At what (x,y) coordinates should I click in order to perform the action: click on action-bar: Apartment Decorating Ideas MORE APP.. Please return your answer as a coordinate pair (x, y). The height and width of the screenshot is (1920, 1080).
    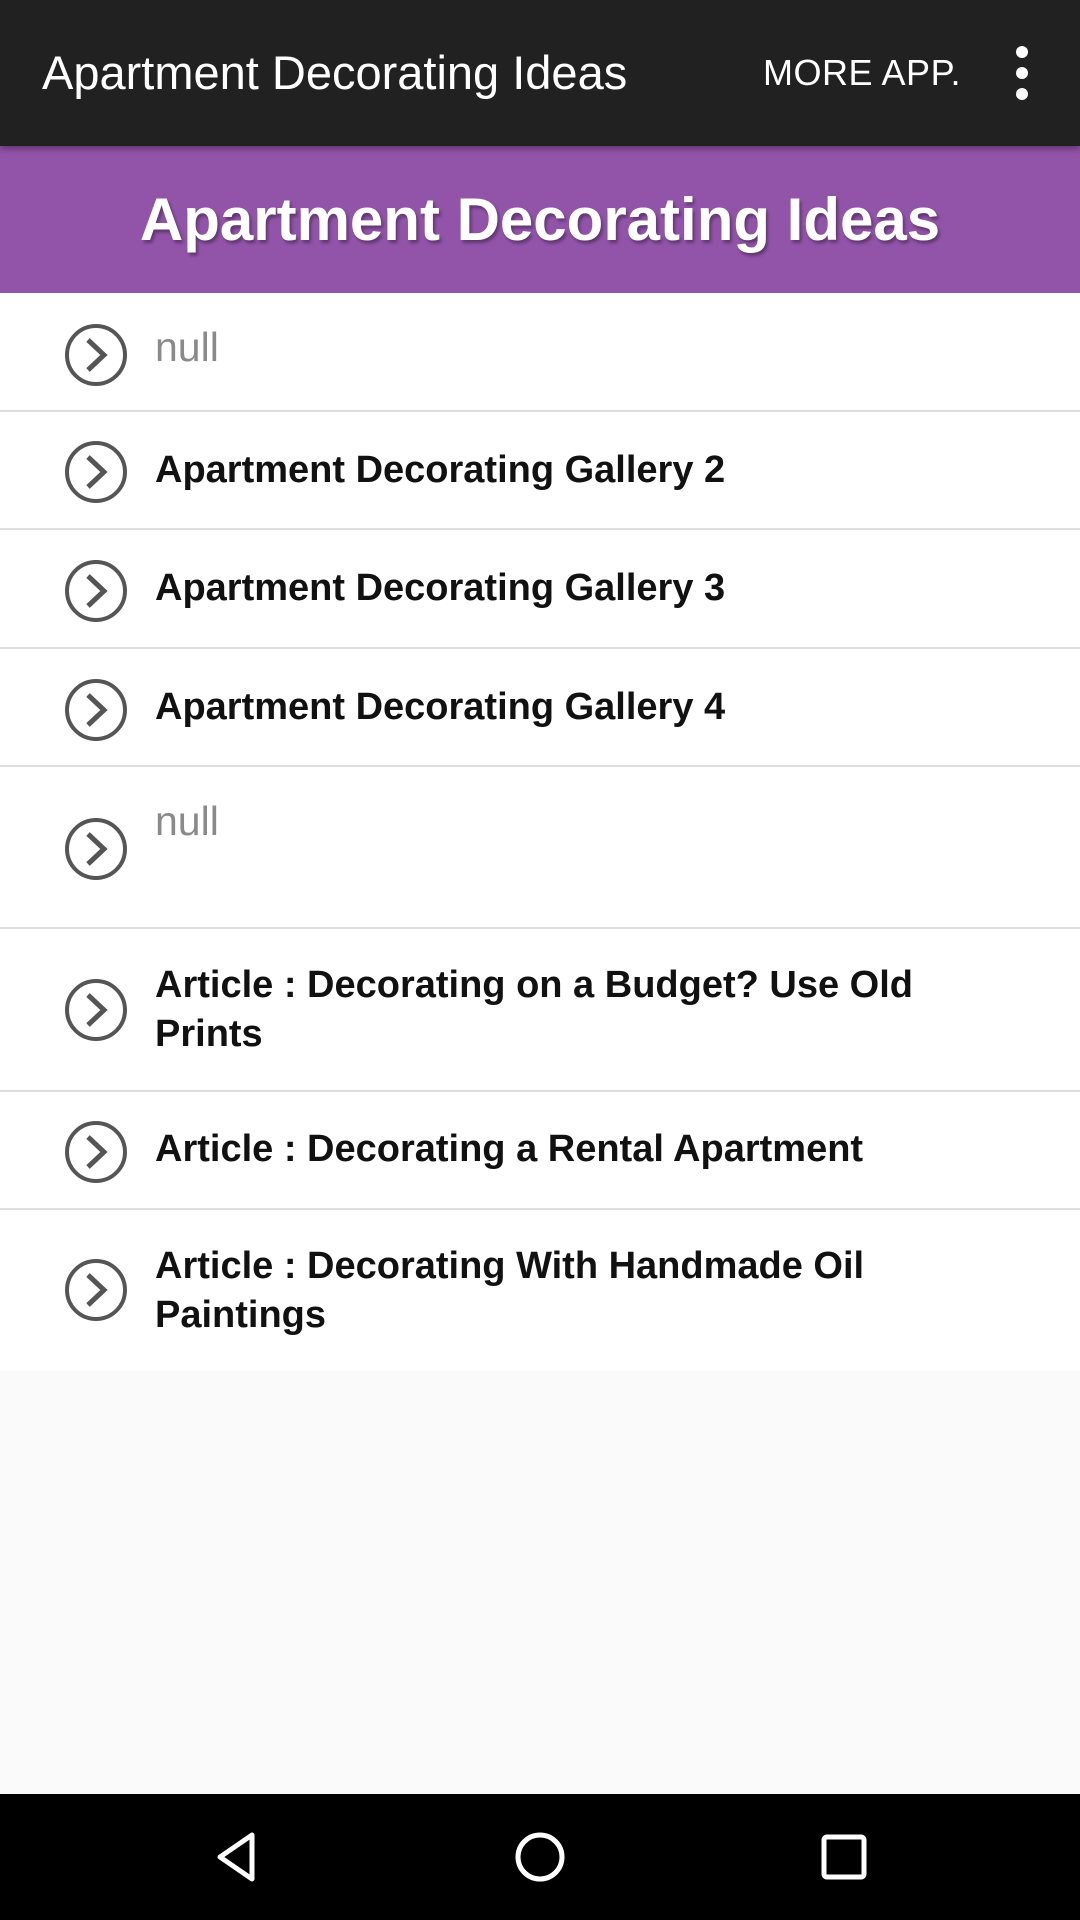
    Looking at the image, I should click on (540, 73).